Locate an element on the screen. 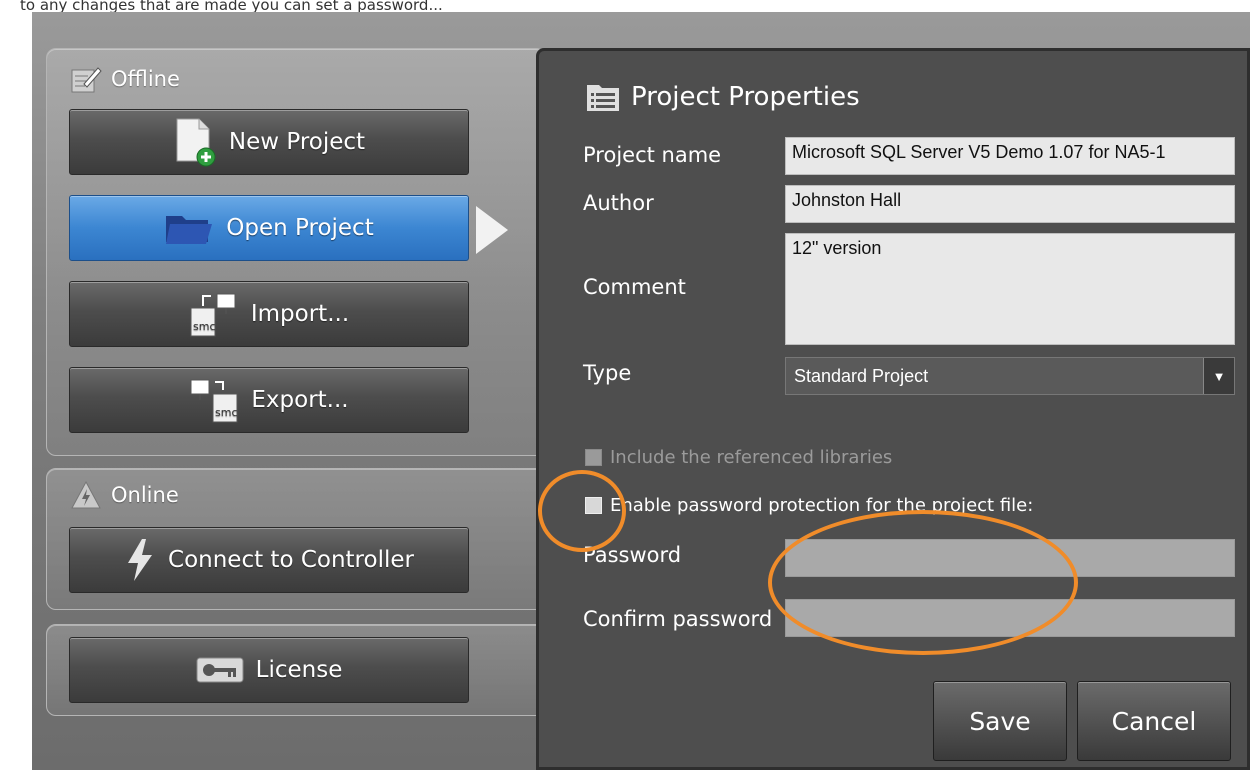  type-select-value: Standard Project is located at coordinates (861, 375).